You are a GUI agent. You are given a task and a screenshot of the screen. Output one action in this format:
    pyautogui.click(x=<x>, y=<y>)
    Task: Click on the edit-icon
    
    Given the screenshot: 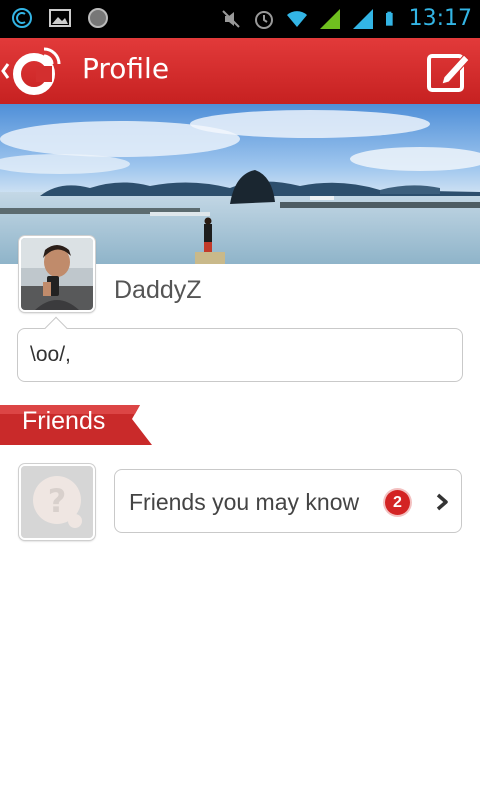 What is the action you would take?
    pyautogui.click(x=448, y=72)
    